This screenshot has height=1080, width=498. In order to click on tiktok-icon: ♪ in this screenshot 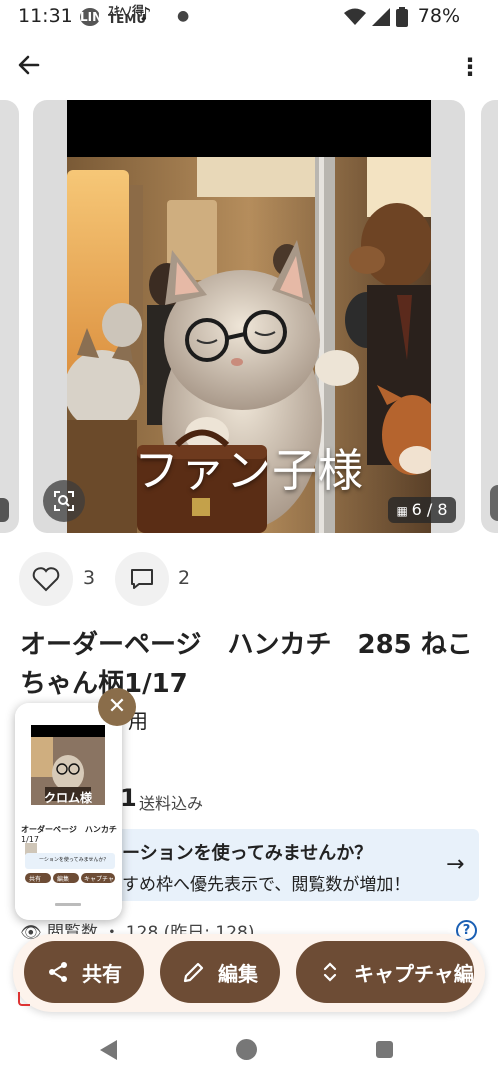, I will do `click(146, 14)`.